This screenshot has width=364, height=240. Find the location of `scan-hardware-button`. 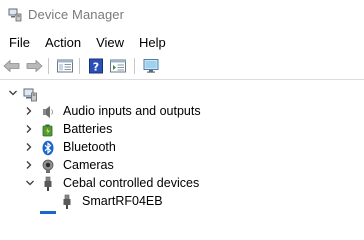

scan-hardware-button is located at coordinates (151, 66).